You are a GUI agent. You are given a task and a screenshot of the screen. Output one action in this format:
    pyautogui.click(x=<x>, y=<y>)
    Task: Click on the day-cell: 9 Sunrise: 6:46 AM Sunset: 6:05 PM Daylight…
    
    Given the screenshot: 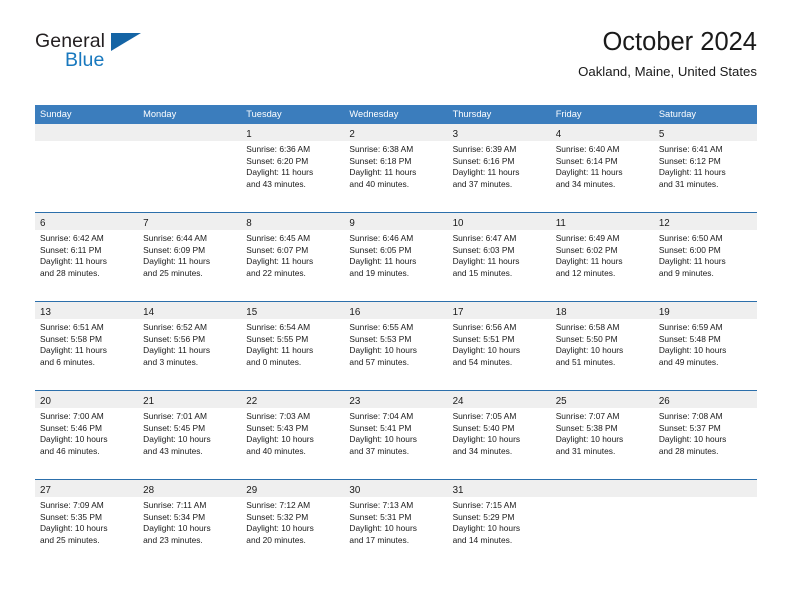 What is the action you would take?
    pyautogui.click(x=396, y=257)
    